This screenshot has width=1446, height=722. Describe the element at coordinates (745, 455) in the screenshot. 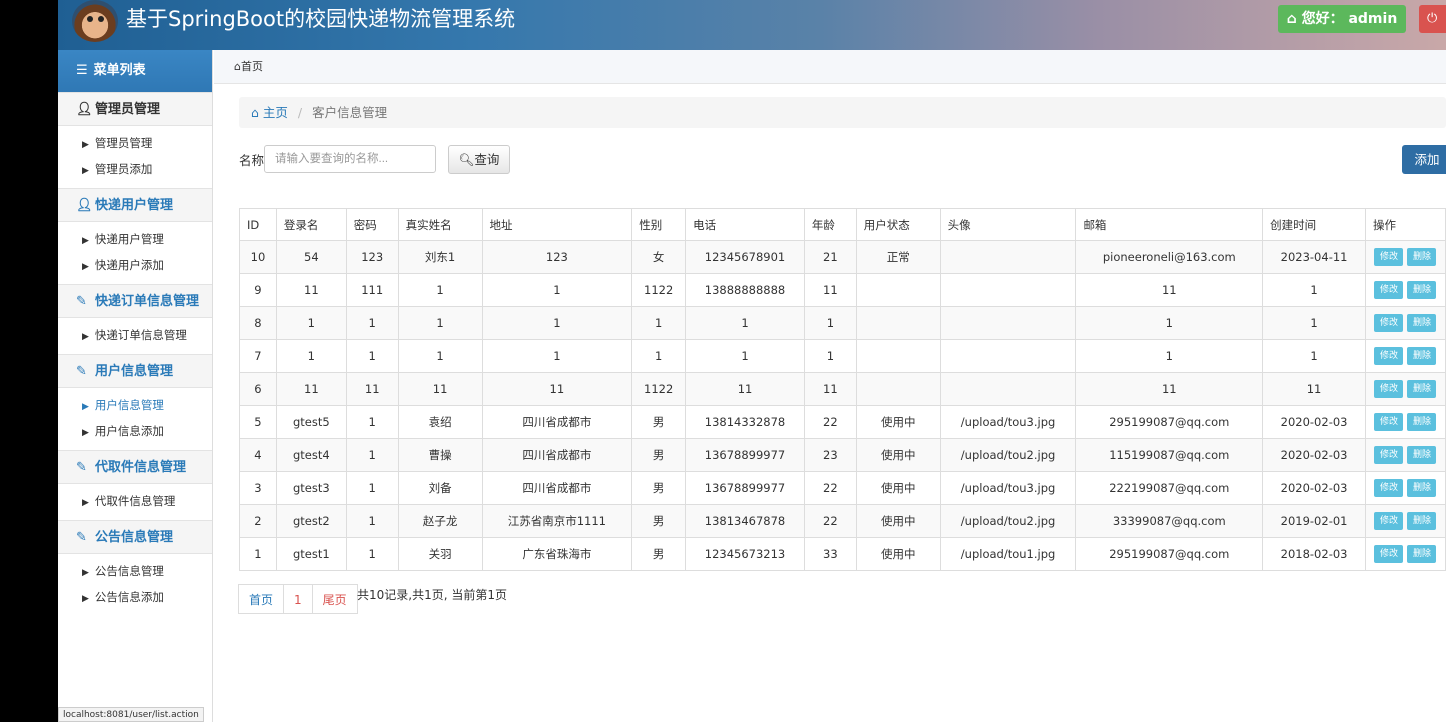

I see `table-cell: 13678899977` at that location.